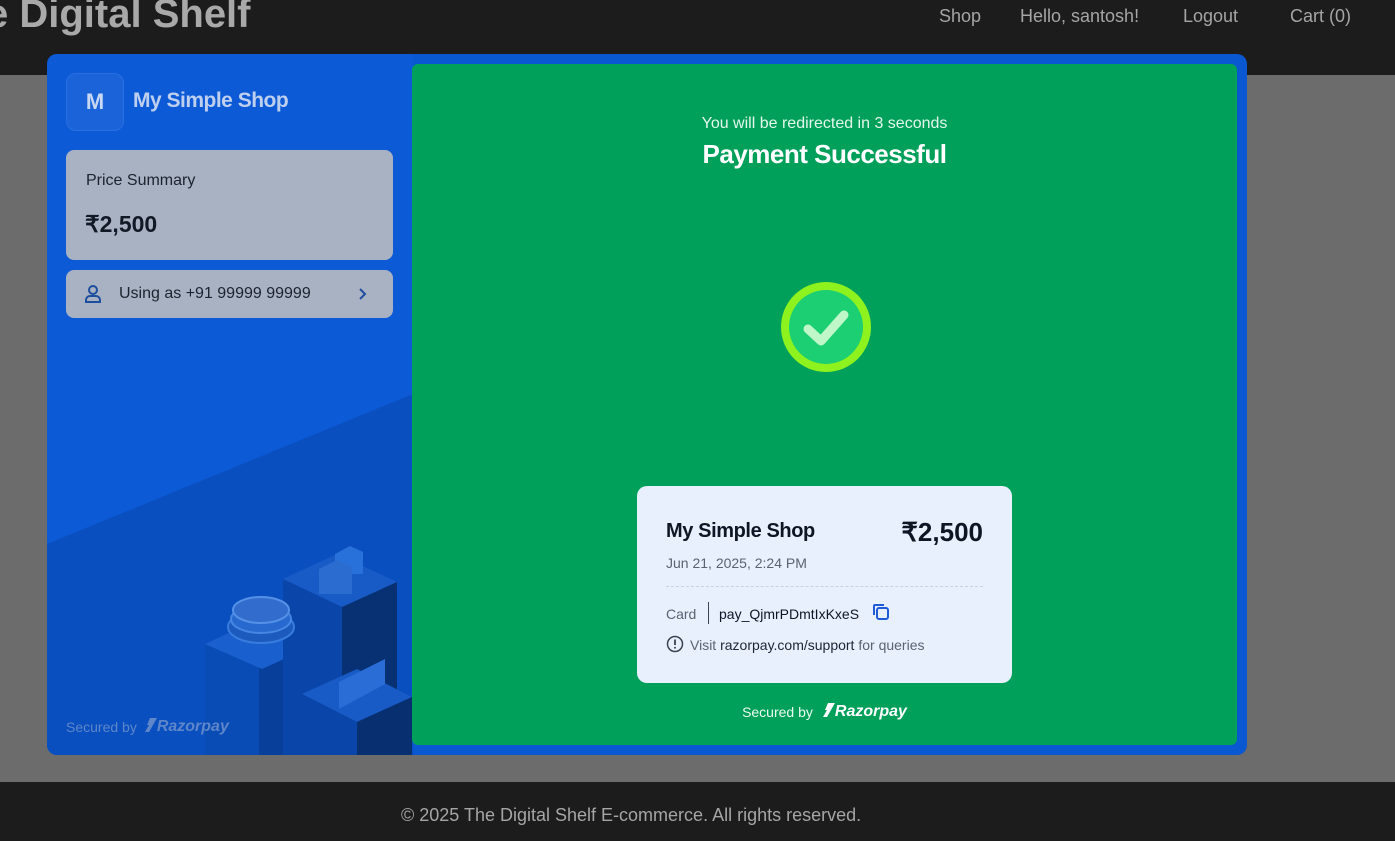  I want to click on success-secured-by: Secured by Razorpay, so click(824, 712).